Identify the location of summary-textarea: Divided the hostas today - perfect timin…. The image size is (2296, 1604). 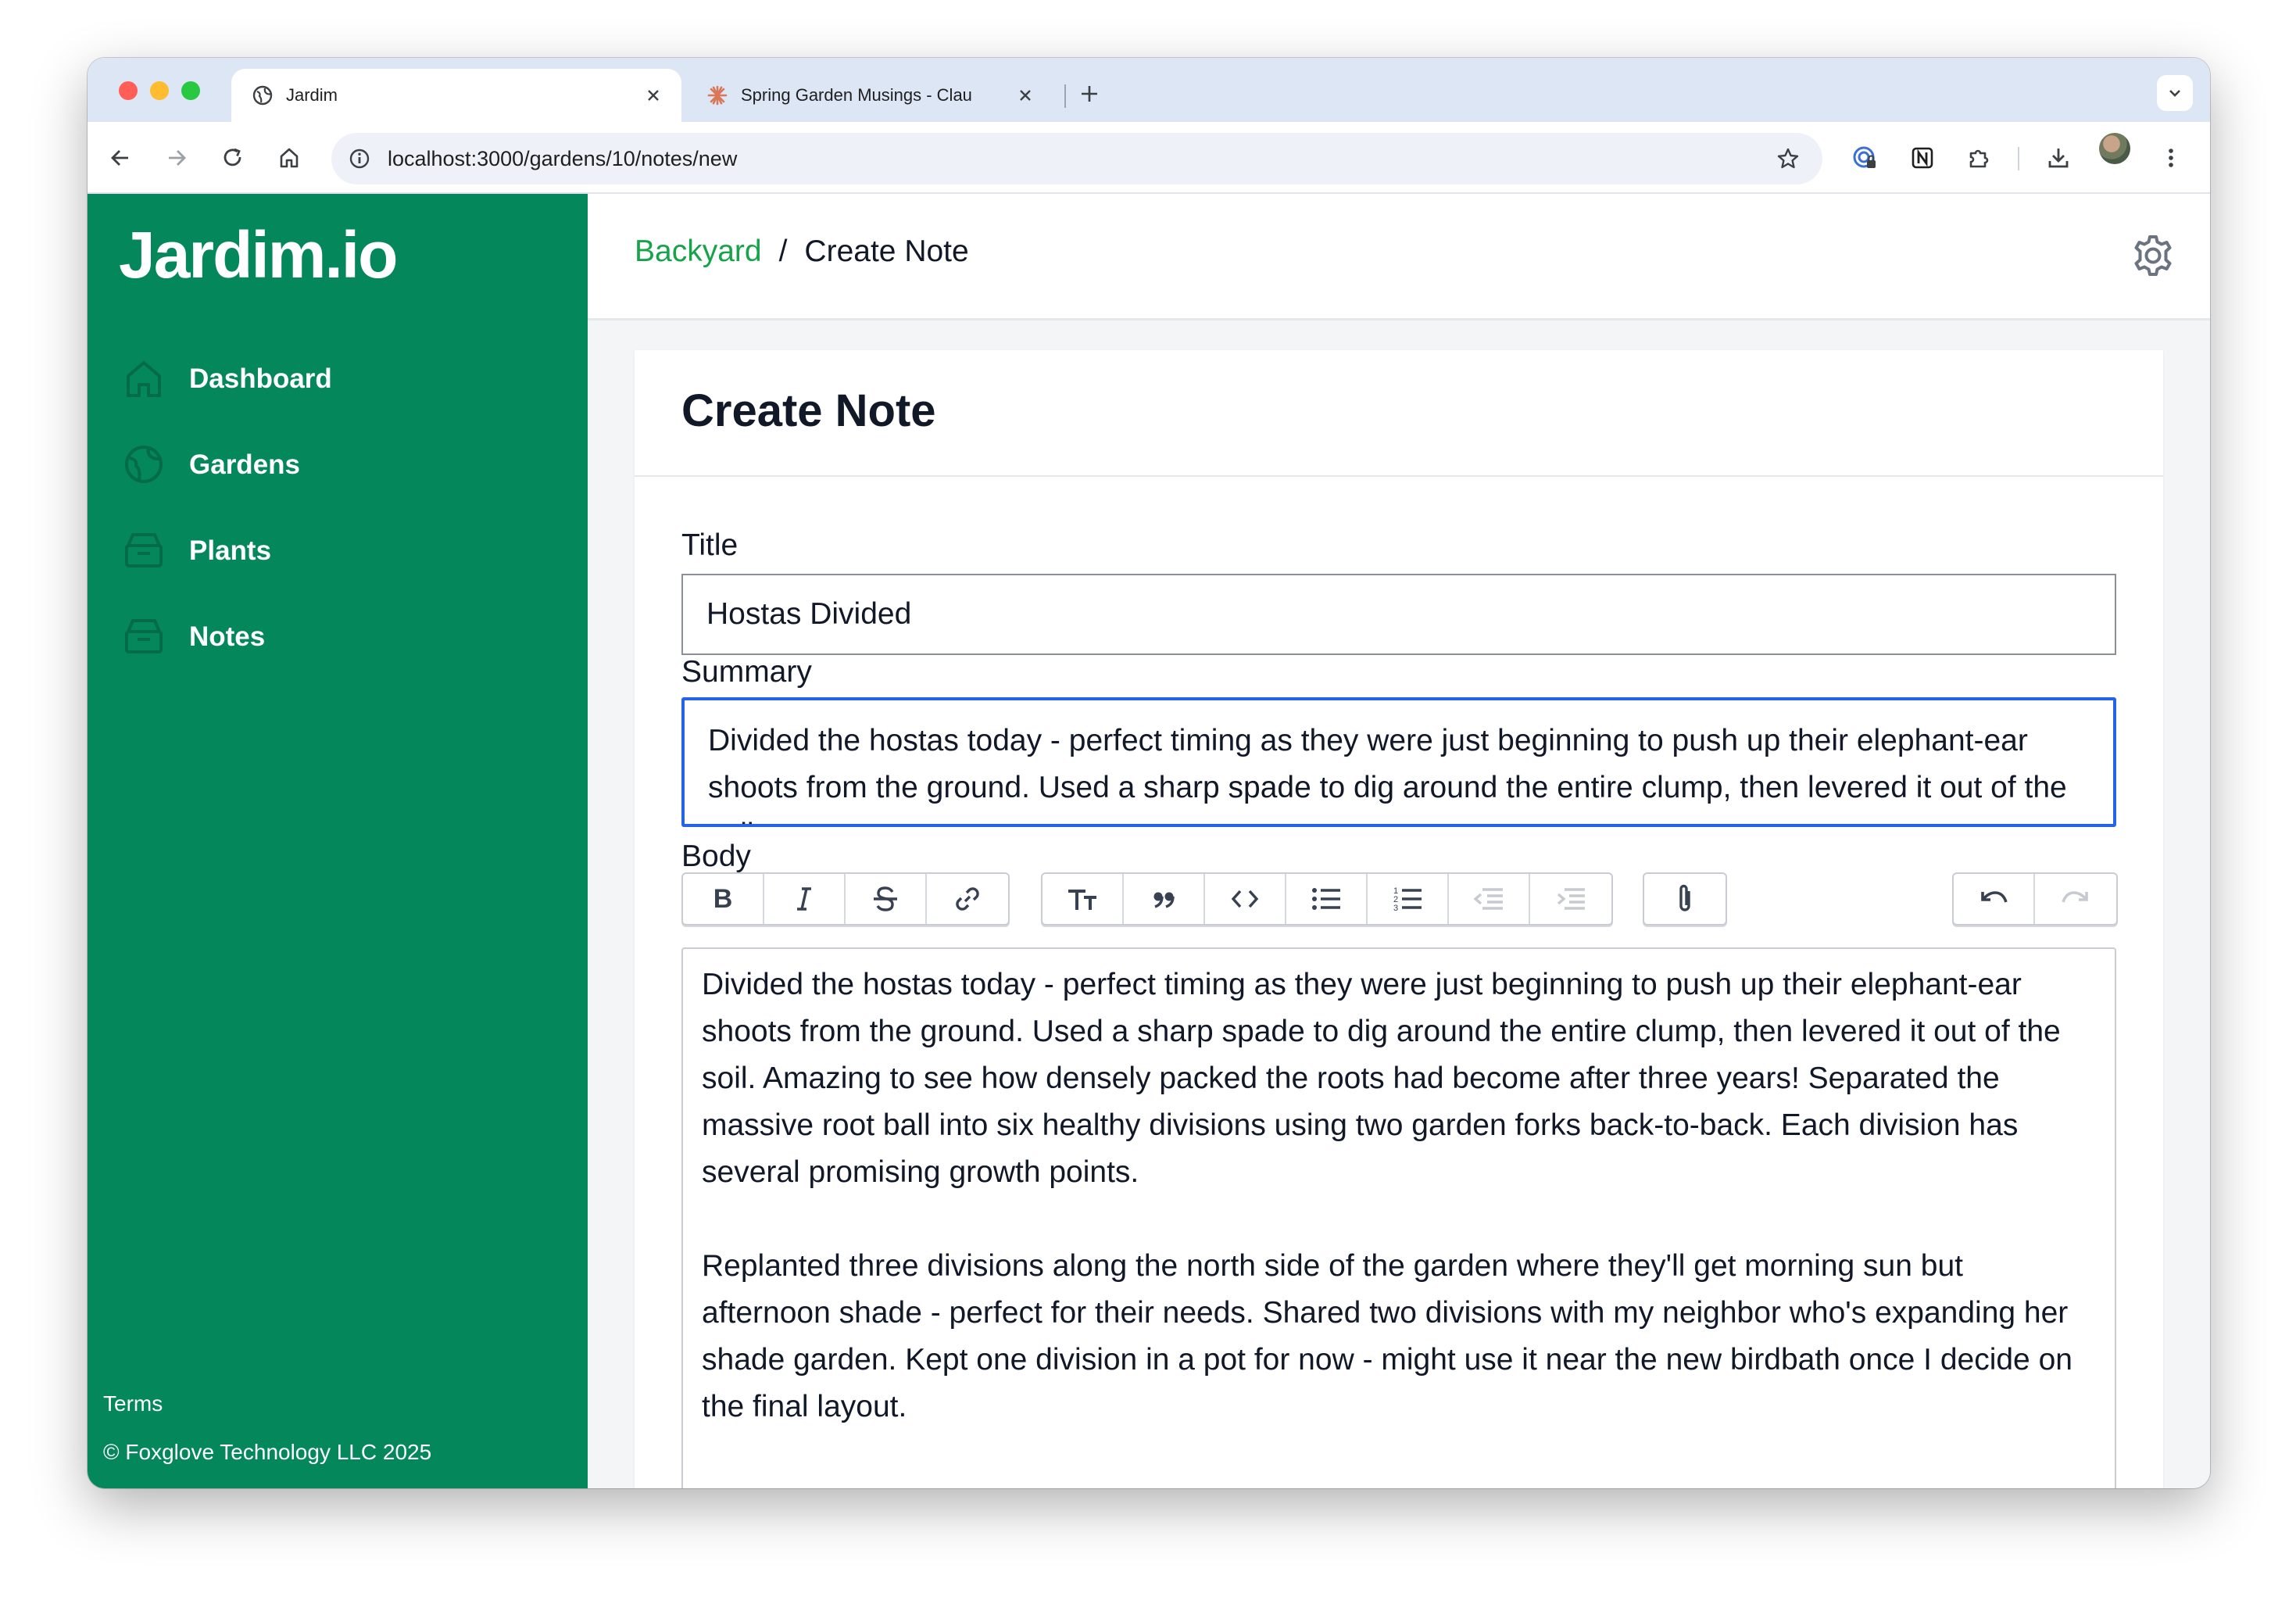
(1399, 762).